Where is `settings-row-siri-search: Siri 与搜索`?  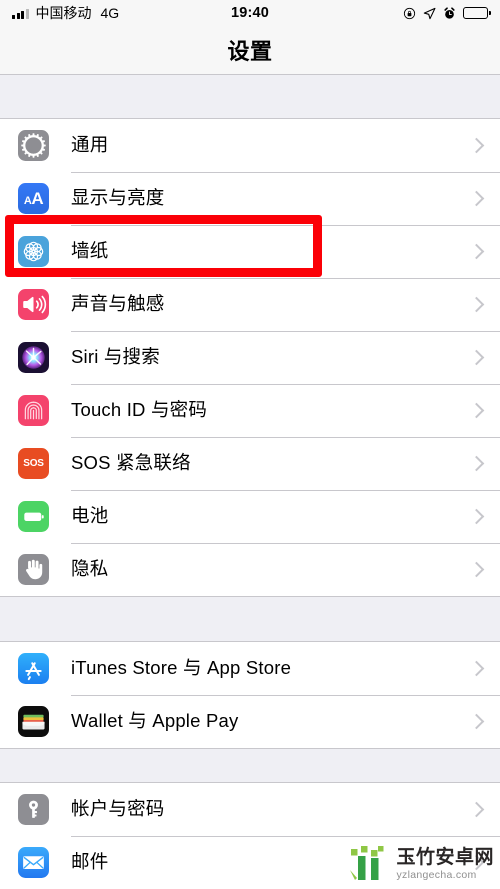 settings-row-siri-search: Siri 与搜索 is located at coordinates (250, 357).